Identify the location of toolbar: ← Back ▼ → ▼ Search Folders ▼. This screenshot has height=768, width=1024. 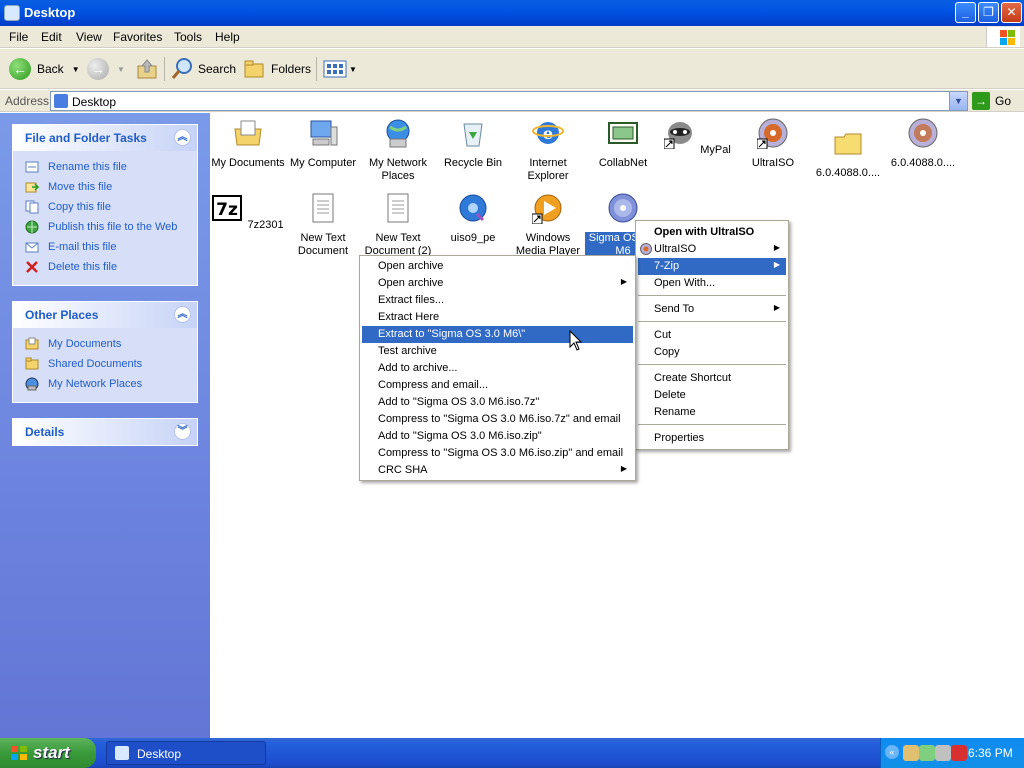
(512, 69).